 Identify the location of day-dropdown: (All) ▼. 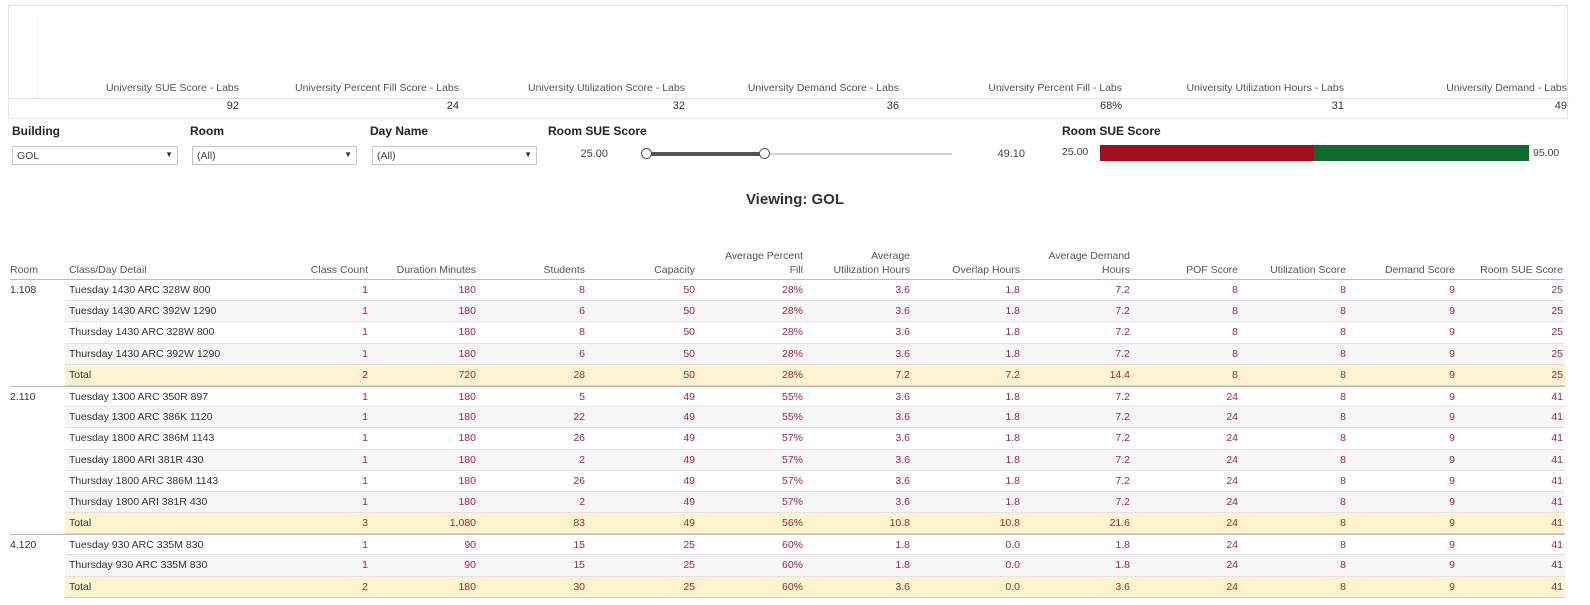
(454, 155).